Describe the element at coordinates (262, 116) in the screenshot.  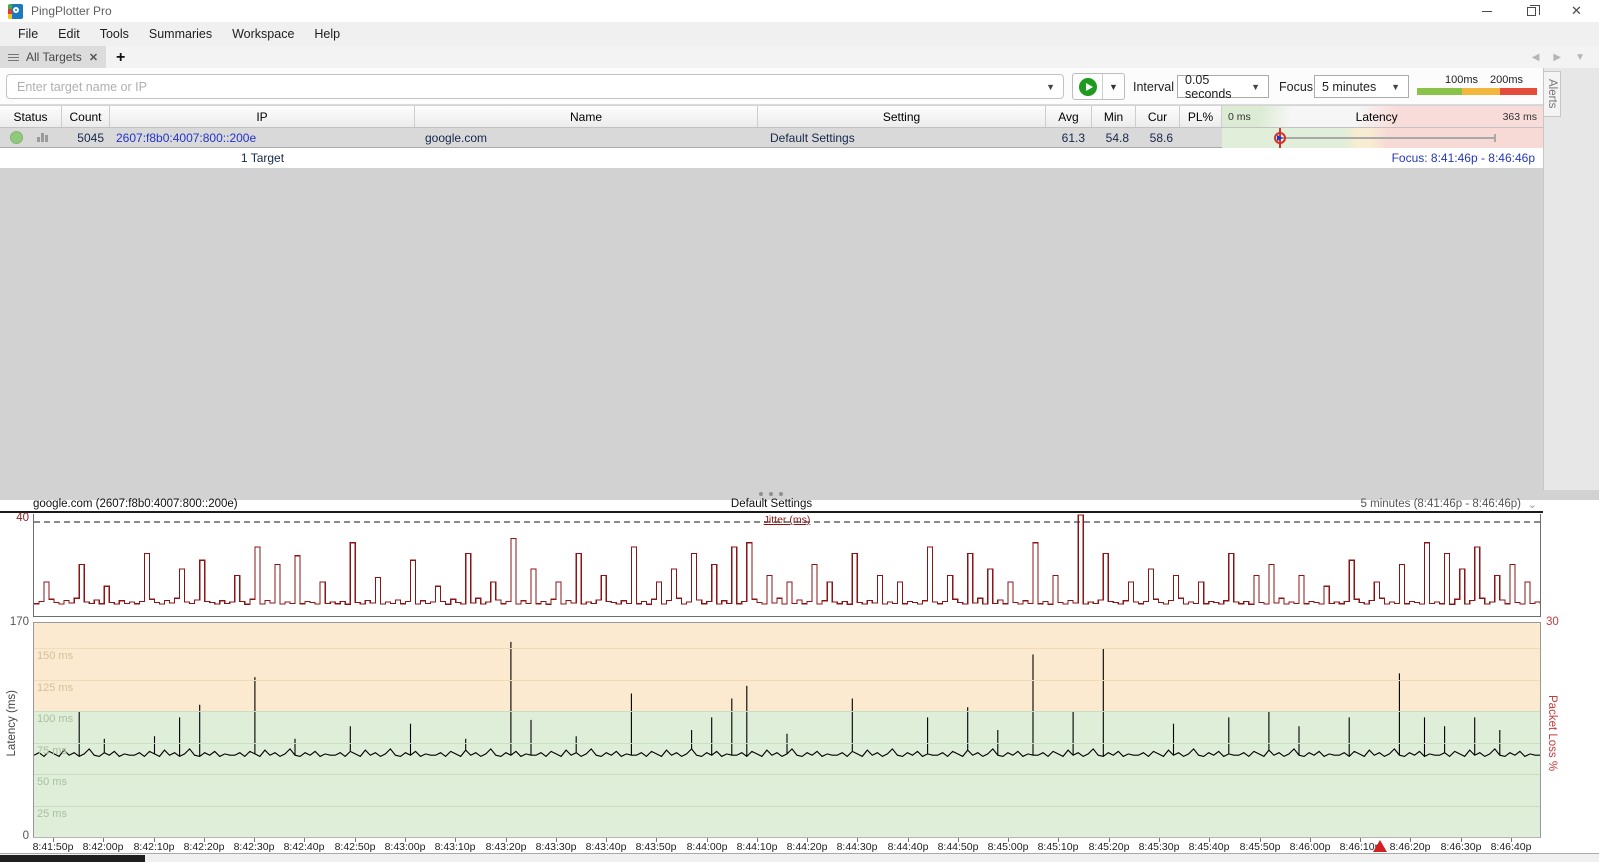
I see `header-ip: IP` at that location.